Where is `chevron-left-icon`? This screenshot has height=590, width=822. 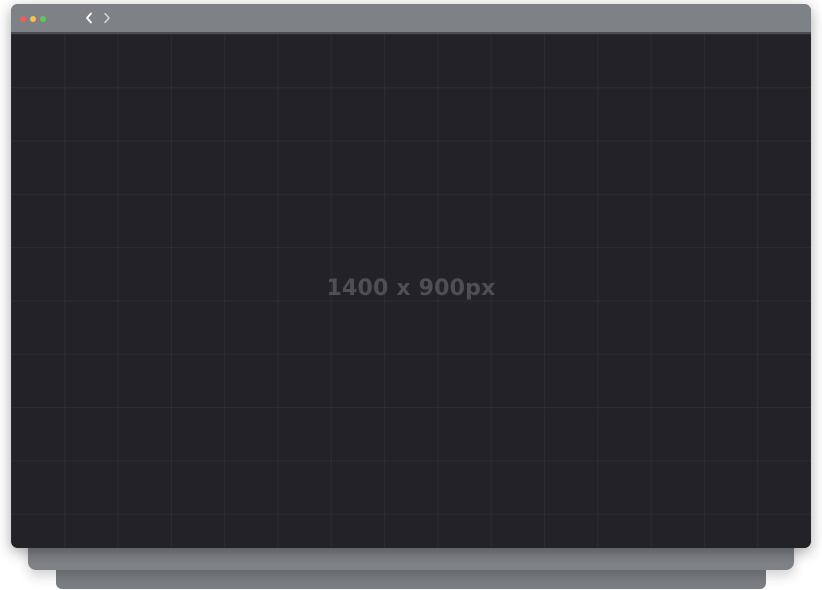
chevron-left-icon is located at coordinates (89, 18).